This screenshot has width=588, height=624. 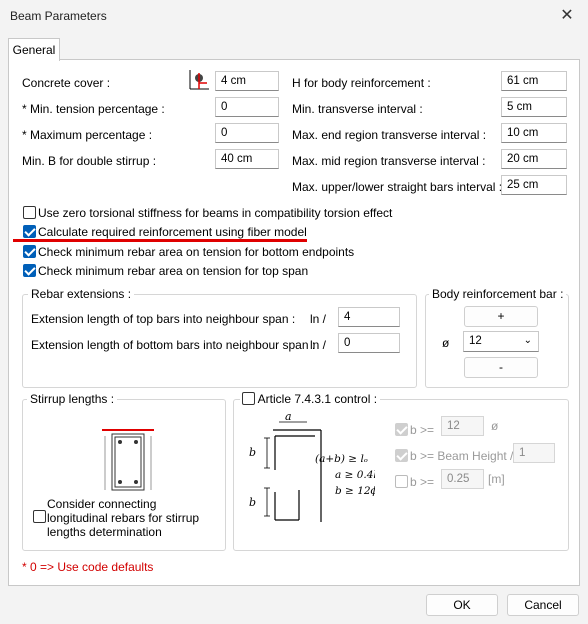 I want to click on bar-diameter-select: 12 ⌄, so click(x=501, y=341).